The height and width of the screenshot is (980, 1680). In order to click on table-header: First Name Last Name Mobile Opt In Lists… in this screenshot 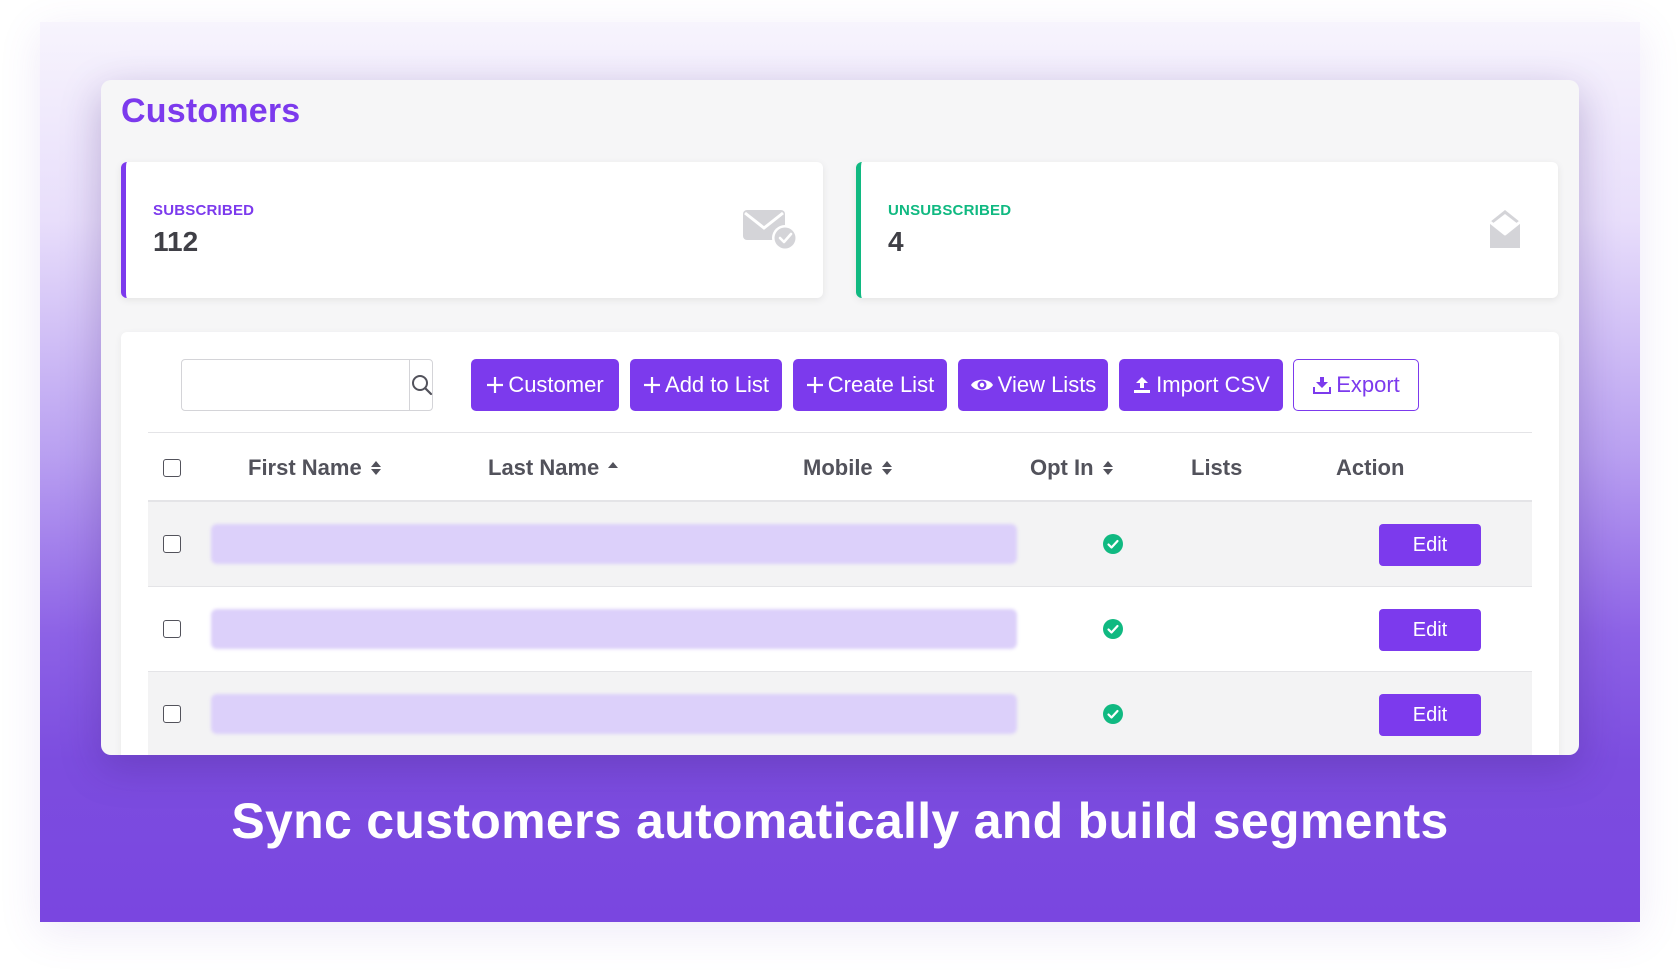, I will do `click(840, 467)`.